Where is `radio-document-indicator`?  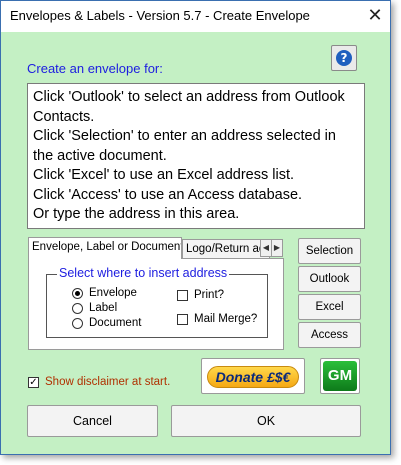 radio-document-indicator is located at coordinates (77, 323).